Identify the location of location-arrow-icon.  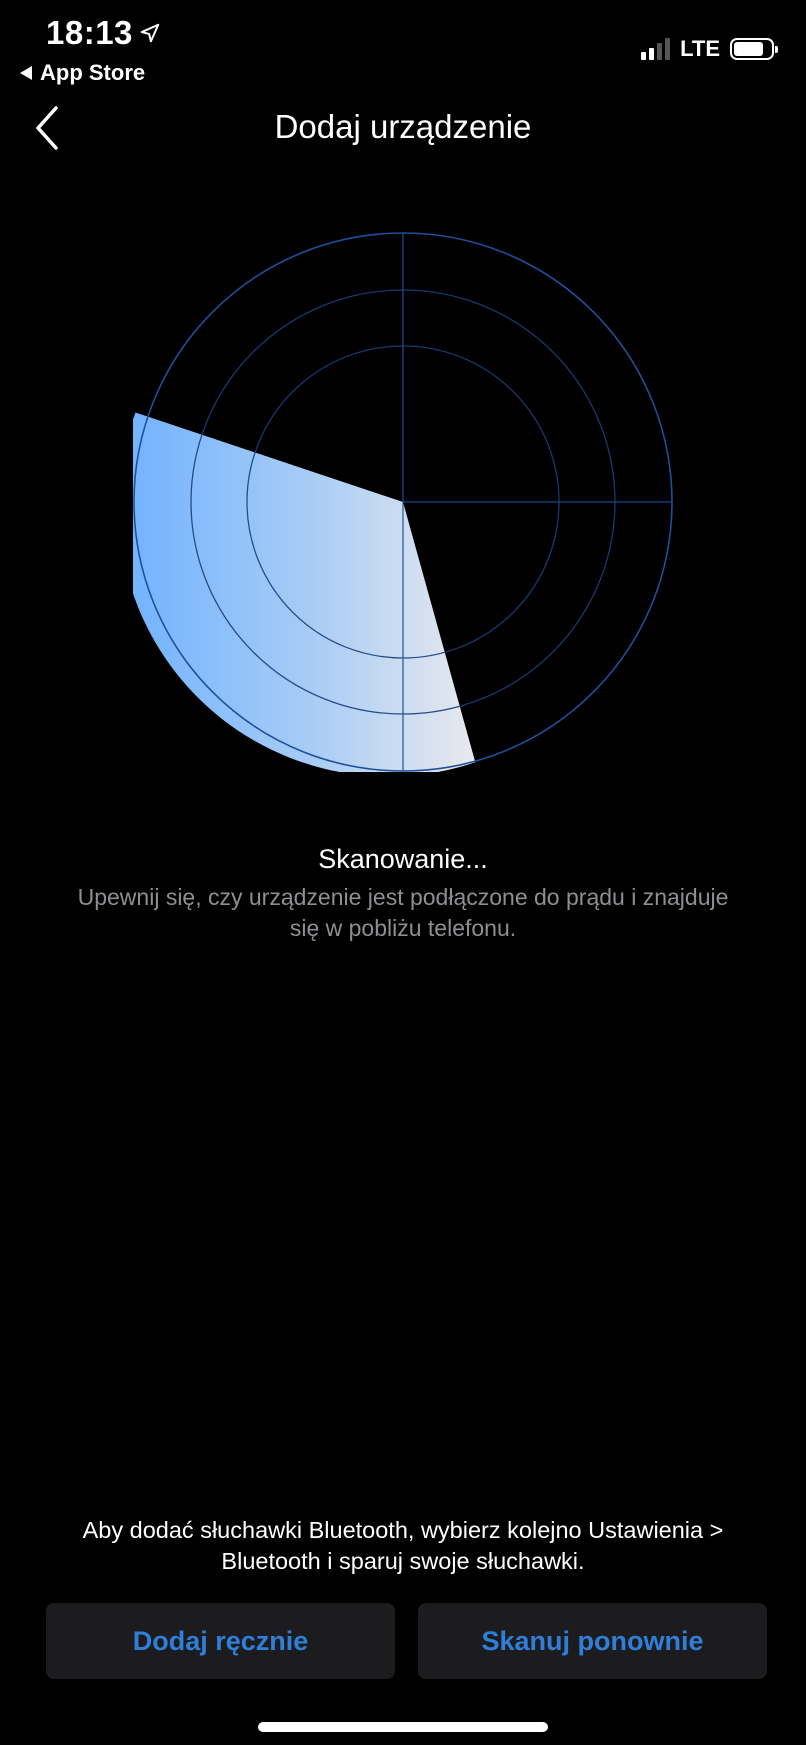
(150, 33).